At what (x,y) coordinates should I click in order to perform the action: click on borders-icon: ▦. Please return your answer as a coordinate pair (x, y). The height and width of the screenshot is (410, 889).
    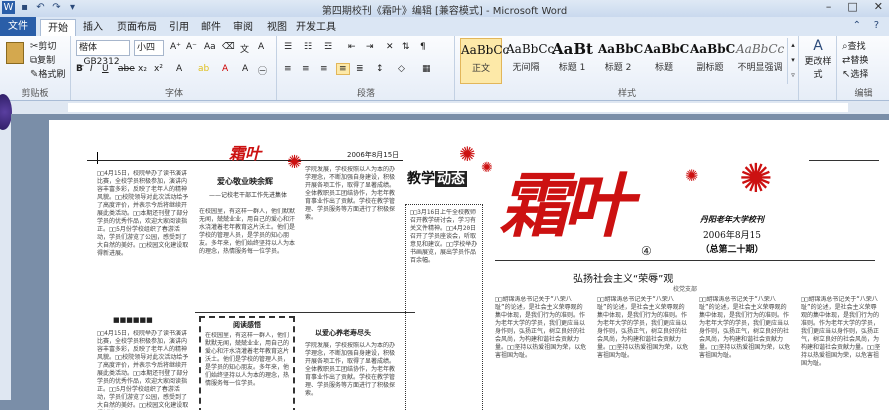
    Looking at the image, I should click on (426, 69).